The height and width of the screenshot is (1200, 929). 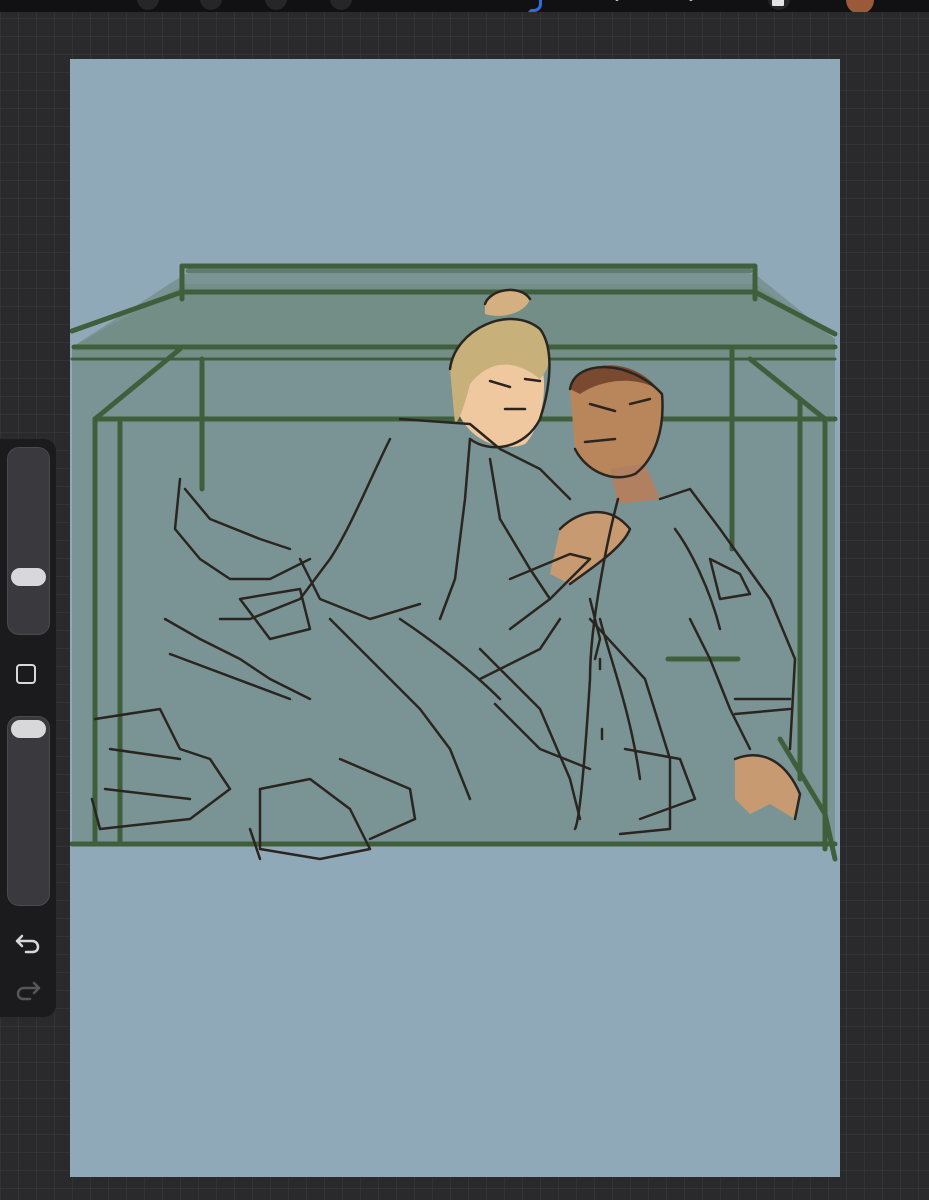 I want to click on top-toolbar, so click(x=464, y=6).